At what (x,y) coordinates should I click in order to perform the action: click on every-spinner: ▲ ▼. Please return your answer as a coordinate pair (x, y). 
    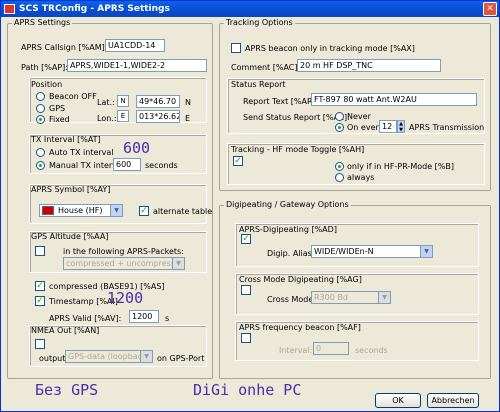
    Looking at the image, I should click on (401, 126).